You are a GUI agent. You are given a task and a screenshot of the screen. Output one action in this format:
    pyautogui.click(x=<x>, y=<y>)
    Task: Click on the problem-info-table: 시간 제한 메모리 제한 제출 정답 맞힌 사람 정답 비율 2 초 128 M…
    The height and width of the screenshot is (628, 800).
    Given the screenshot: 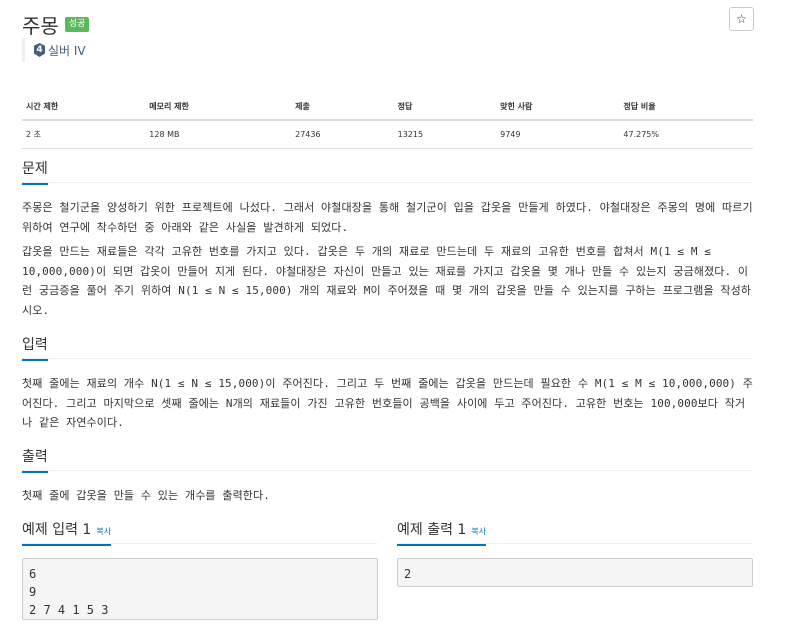 What is the action you would take?
    pyautogui.click(x=387, y=121)
    